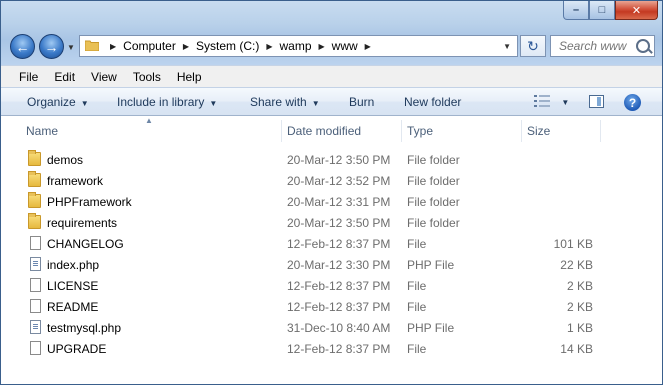 The image size is (663, 385). I want to click on file-date: 20-Mar-12 3:31 PM, so click(339, 202).